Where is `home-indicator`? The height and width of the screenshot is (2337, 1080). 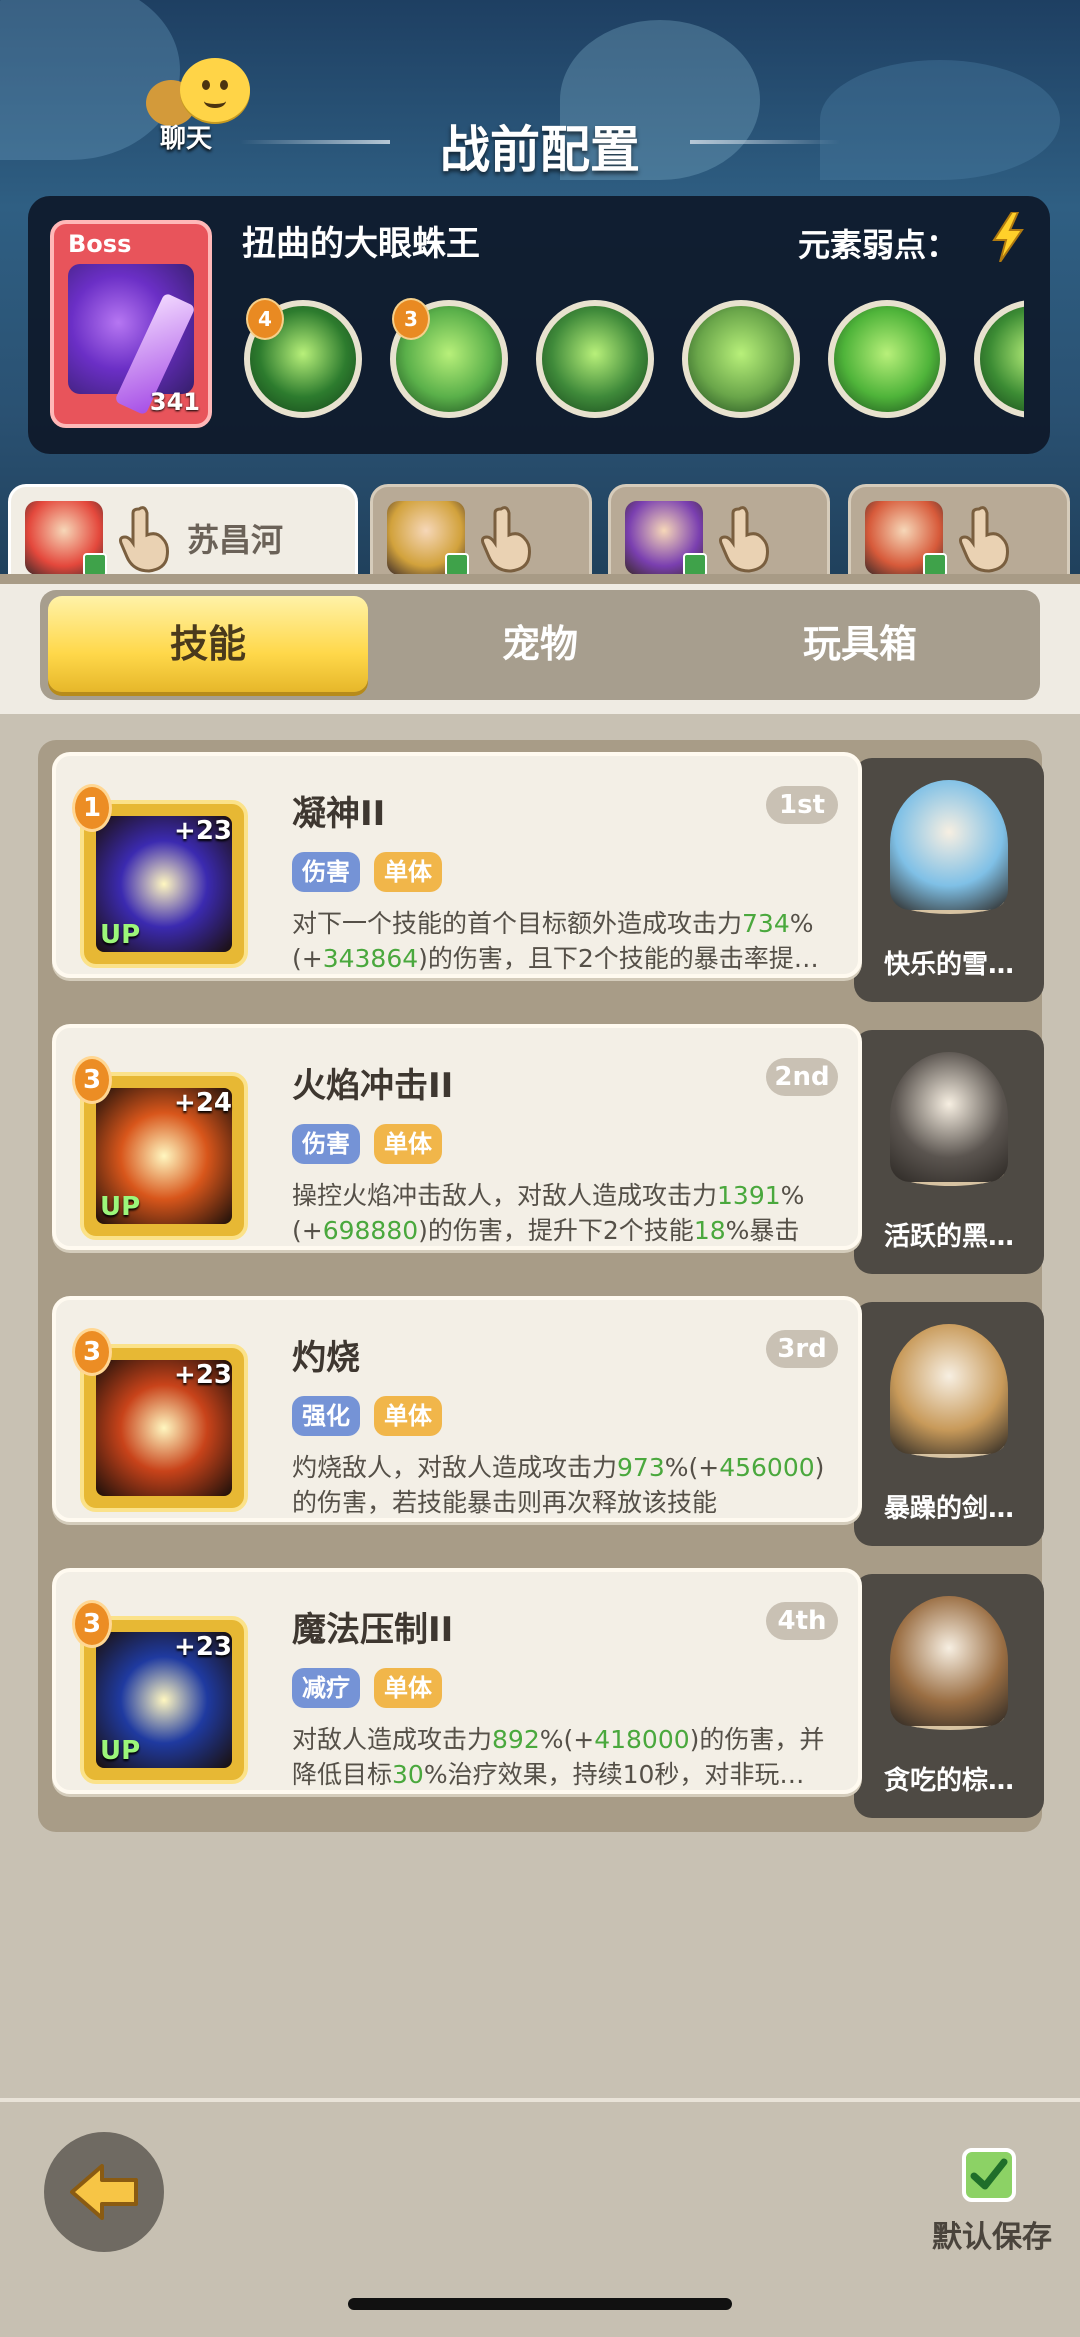
home-indicator is located at coordinates (540, 2304).